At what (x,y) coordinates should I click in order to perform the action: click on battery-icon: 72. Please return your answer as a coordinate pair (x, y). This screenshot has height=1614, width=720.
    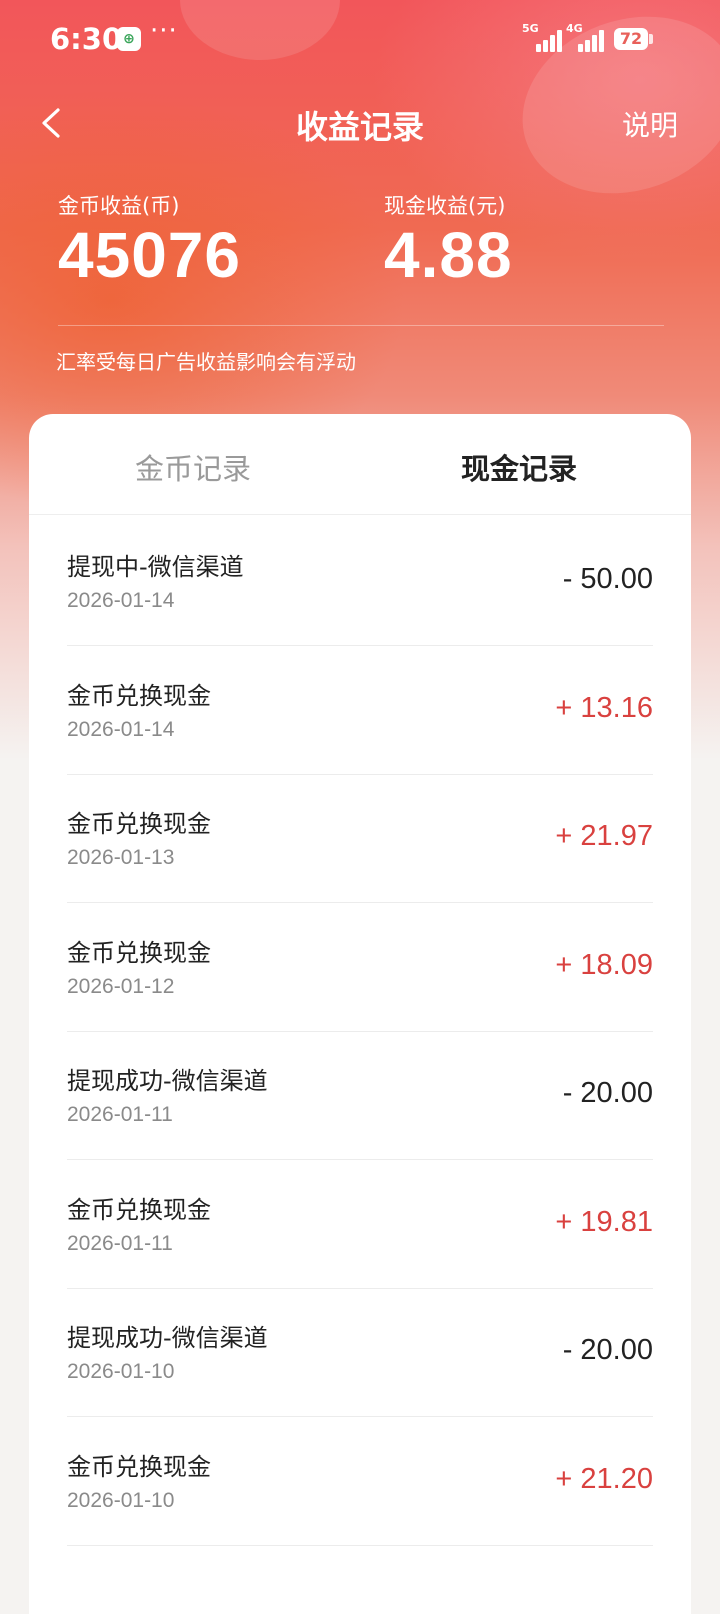
    Looking at the image, I should click on (631, 39).